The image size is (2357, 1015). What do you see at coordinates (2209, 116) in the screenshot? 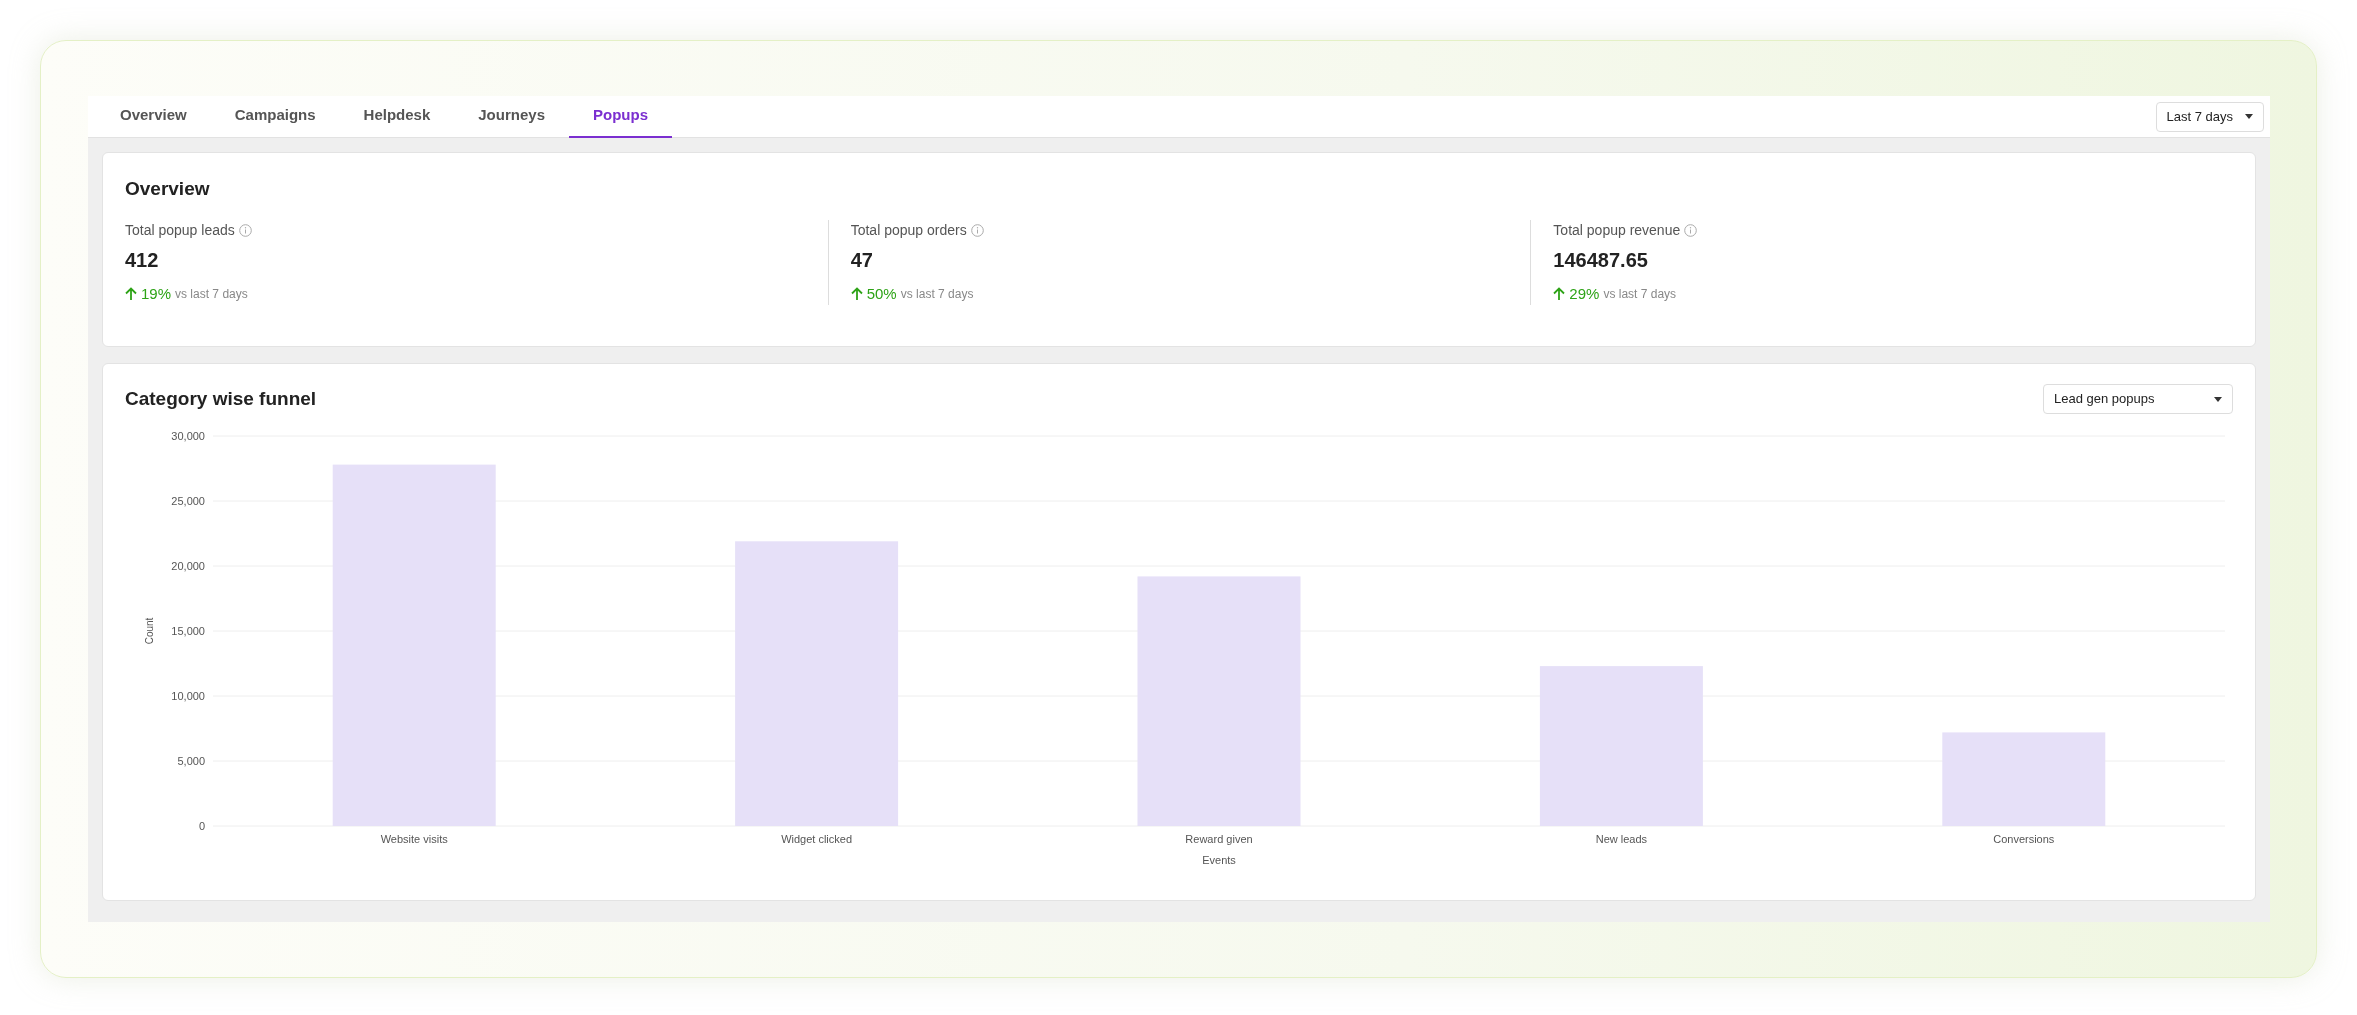
I see `date-range-dropdown: Last 7 days` at bounding box center [2209, 116].